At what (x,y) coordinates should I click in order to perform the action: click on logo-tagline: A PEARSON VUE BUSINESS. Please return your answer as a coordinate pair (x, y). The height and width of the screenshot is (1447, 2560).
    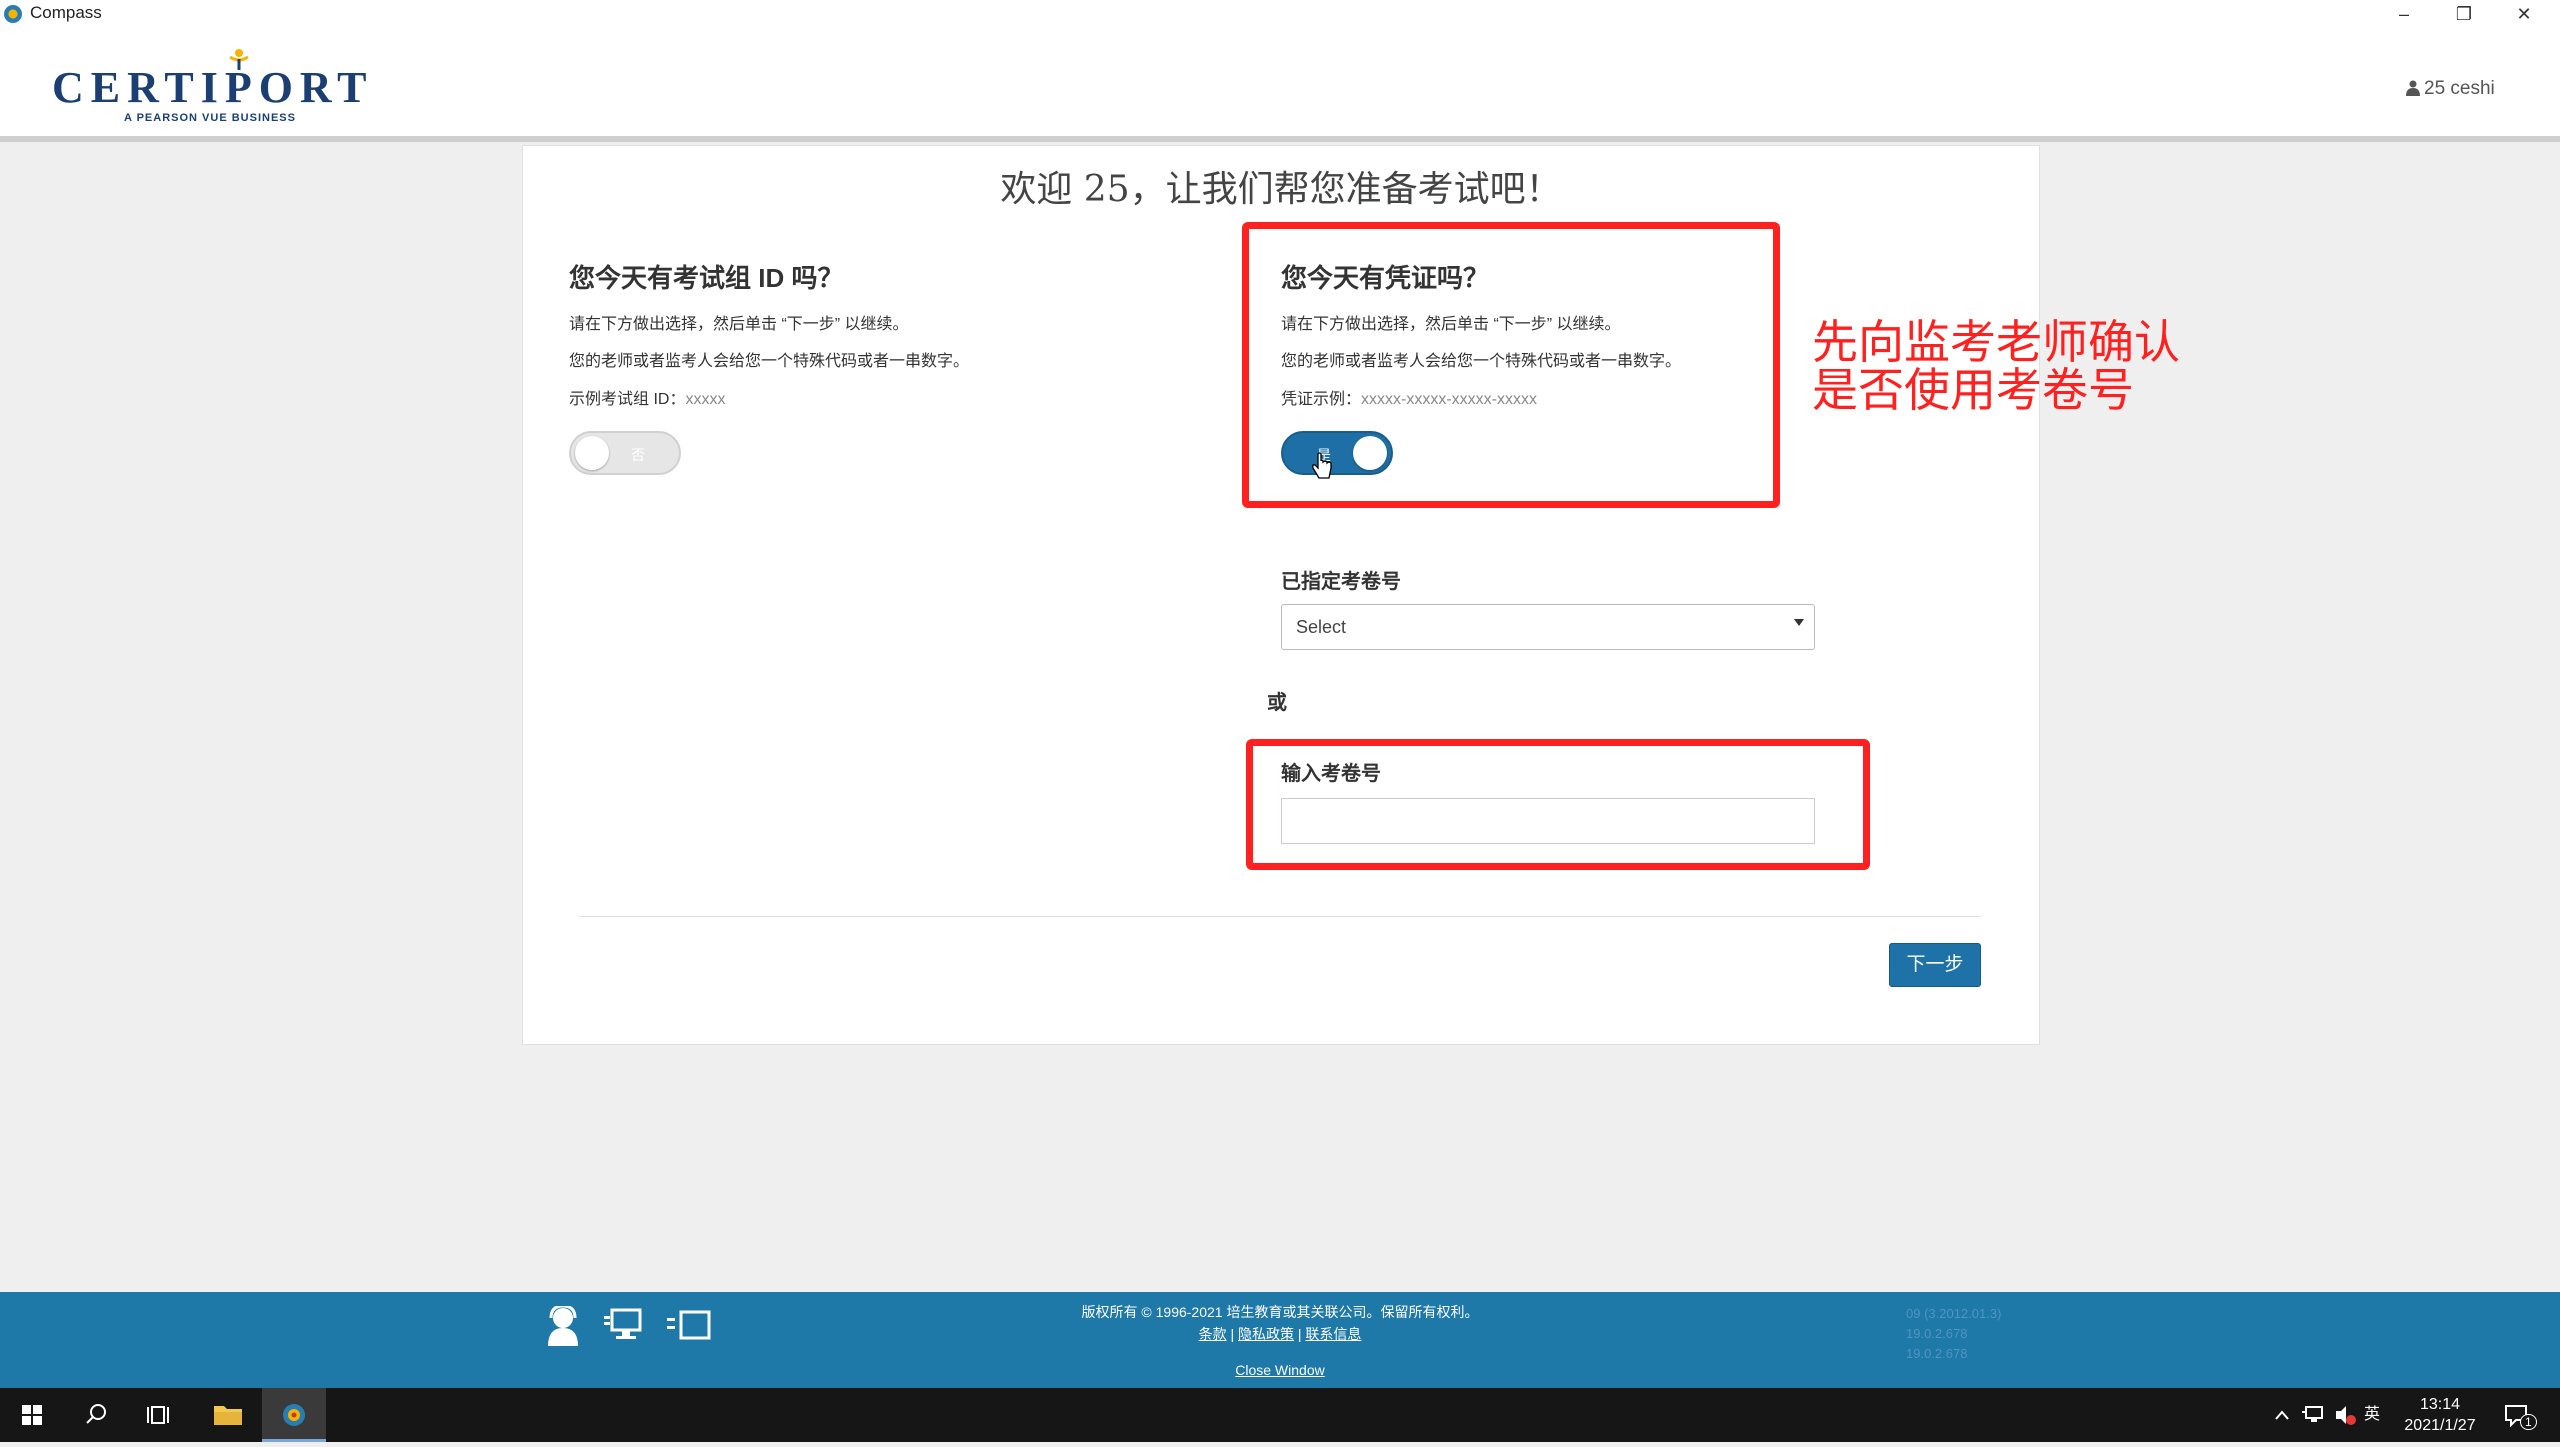
    Looking at the image, I should click on (210, 118).